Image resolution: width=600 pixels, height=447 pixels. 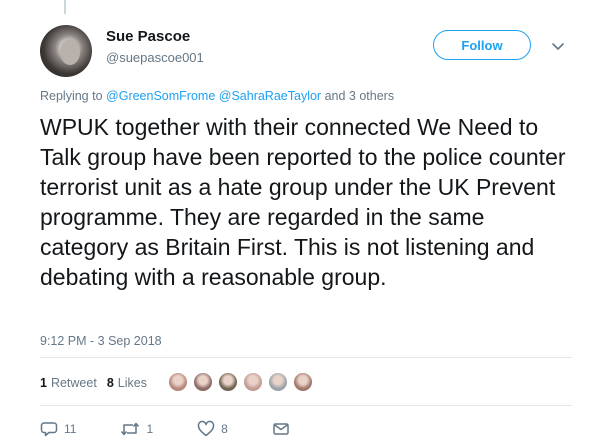 I want to click on retweet-stat: 1 Retweet, so click(x=68, y=383).